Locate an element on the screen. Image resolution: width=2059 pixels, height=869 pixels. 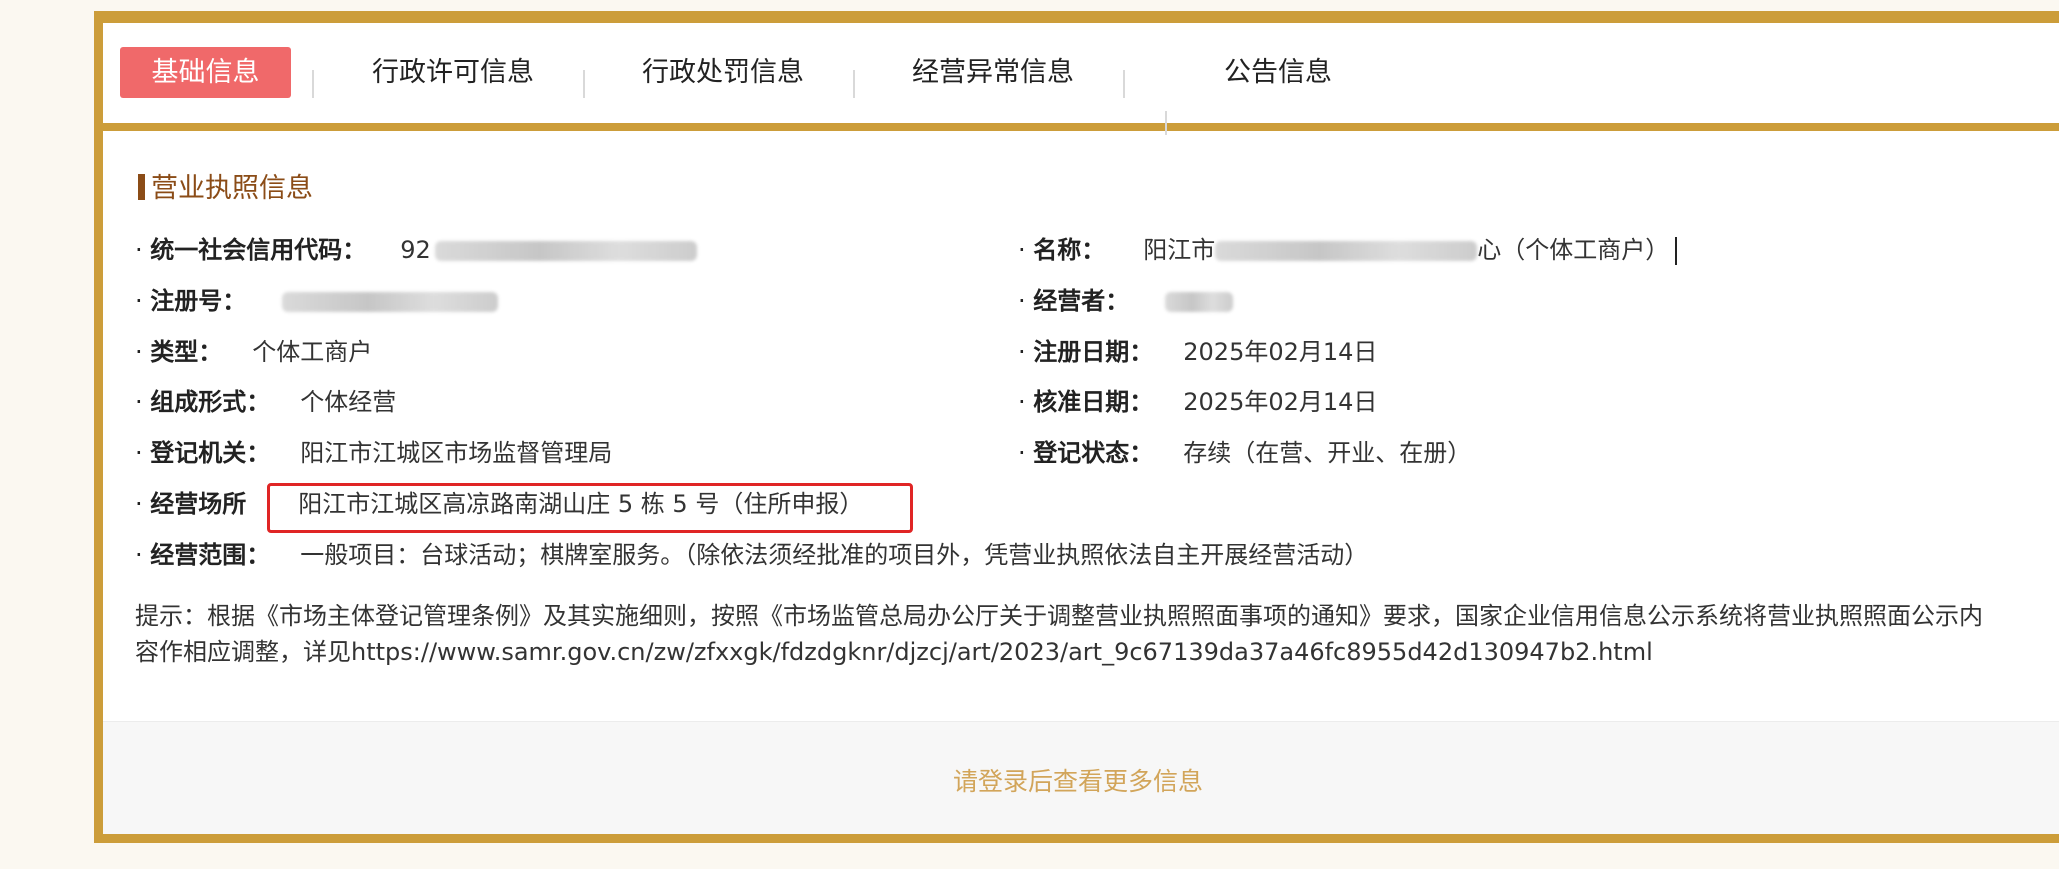
operator-label: 经营者： is located at coordinates (1081, 301).